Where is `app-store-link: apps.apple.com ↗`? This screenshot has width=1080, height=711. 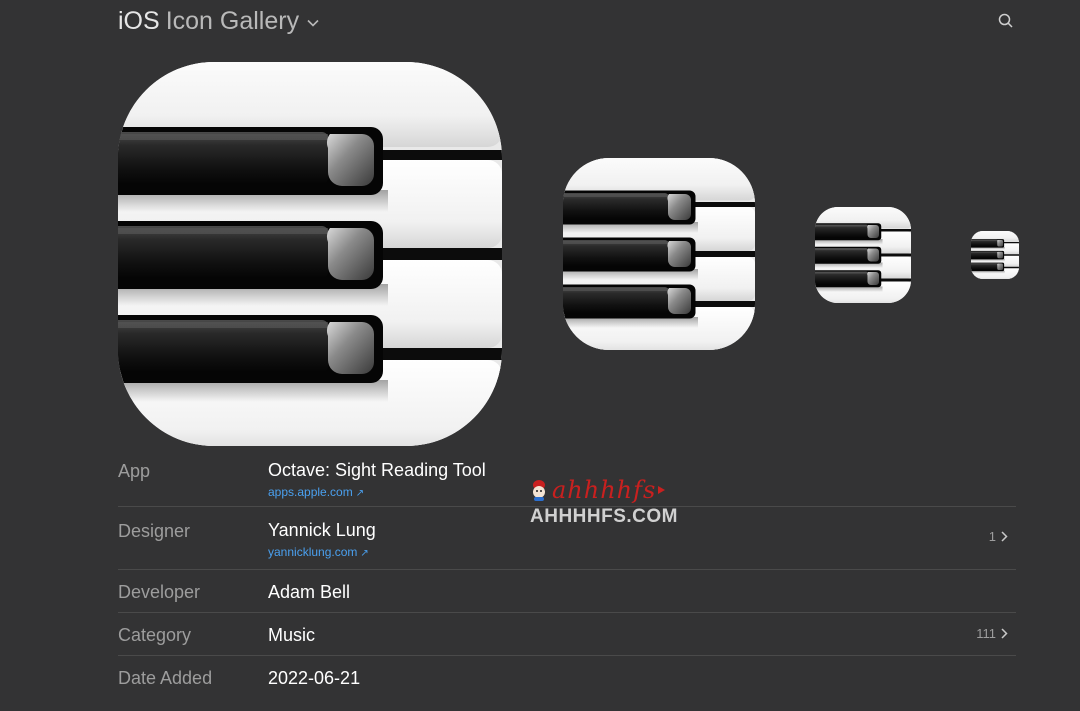 app-store-link: apps.apple.com ↗ is located at coordinates (316, 492).